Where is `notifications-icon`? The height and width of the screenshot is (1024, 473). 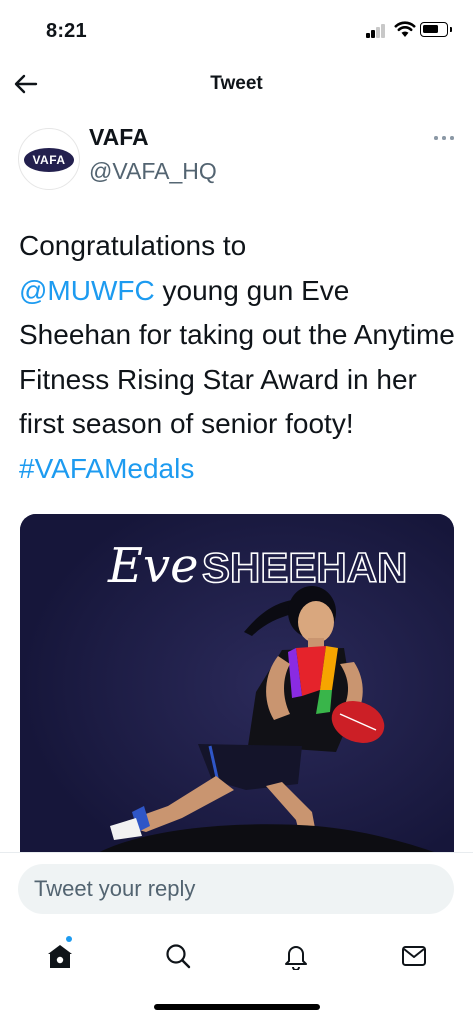 notifications-icon is located at coordinates (296, 958).